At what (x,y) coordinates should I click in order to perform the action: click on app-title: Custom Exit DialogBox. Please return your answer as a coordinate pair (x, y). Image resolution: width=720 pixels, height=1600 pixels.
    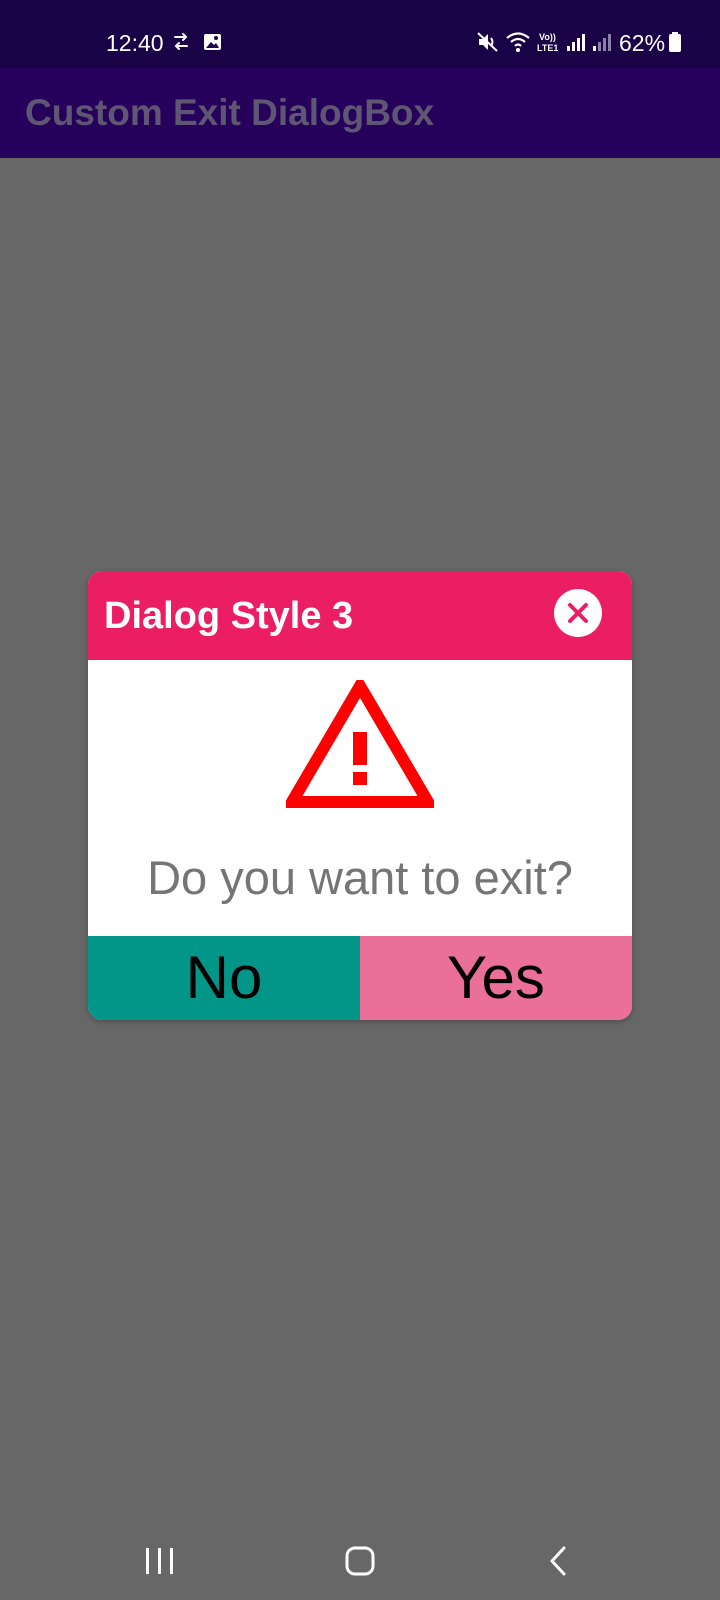
    Looking at the image, I should click on (230, 112).